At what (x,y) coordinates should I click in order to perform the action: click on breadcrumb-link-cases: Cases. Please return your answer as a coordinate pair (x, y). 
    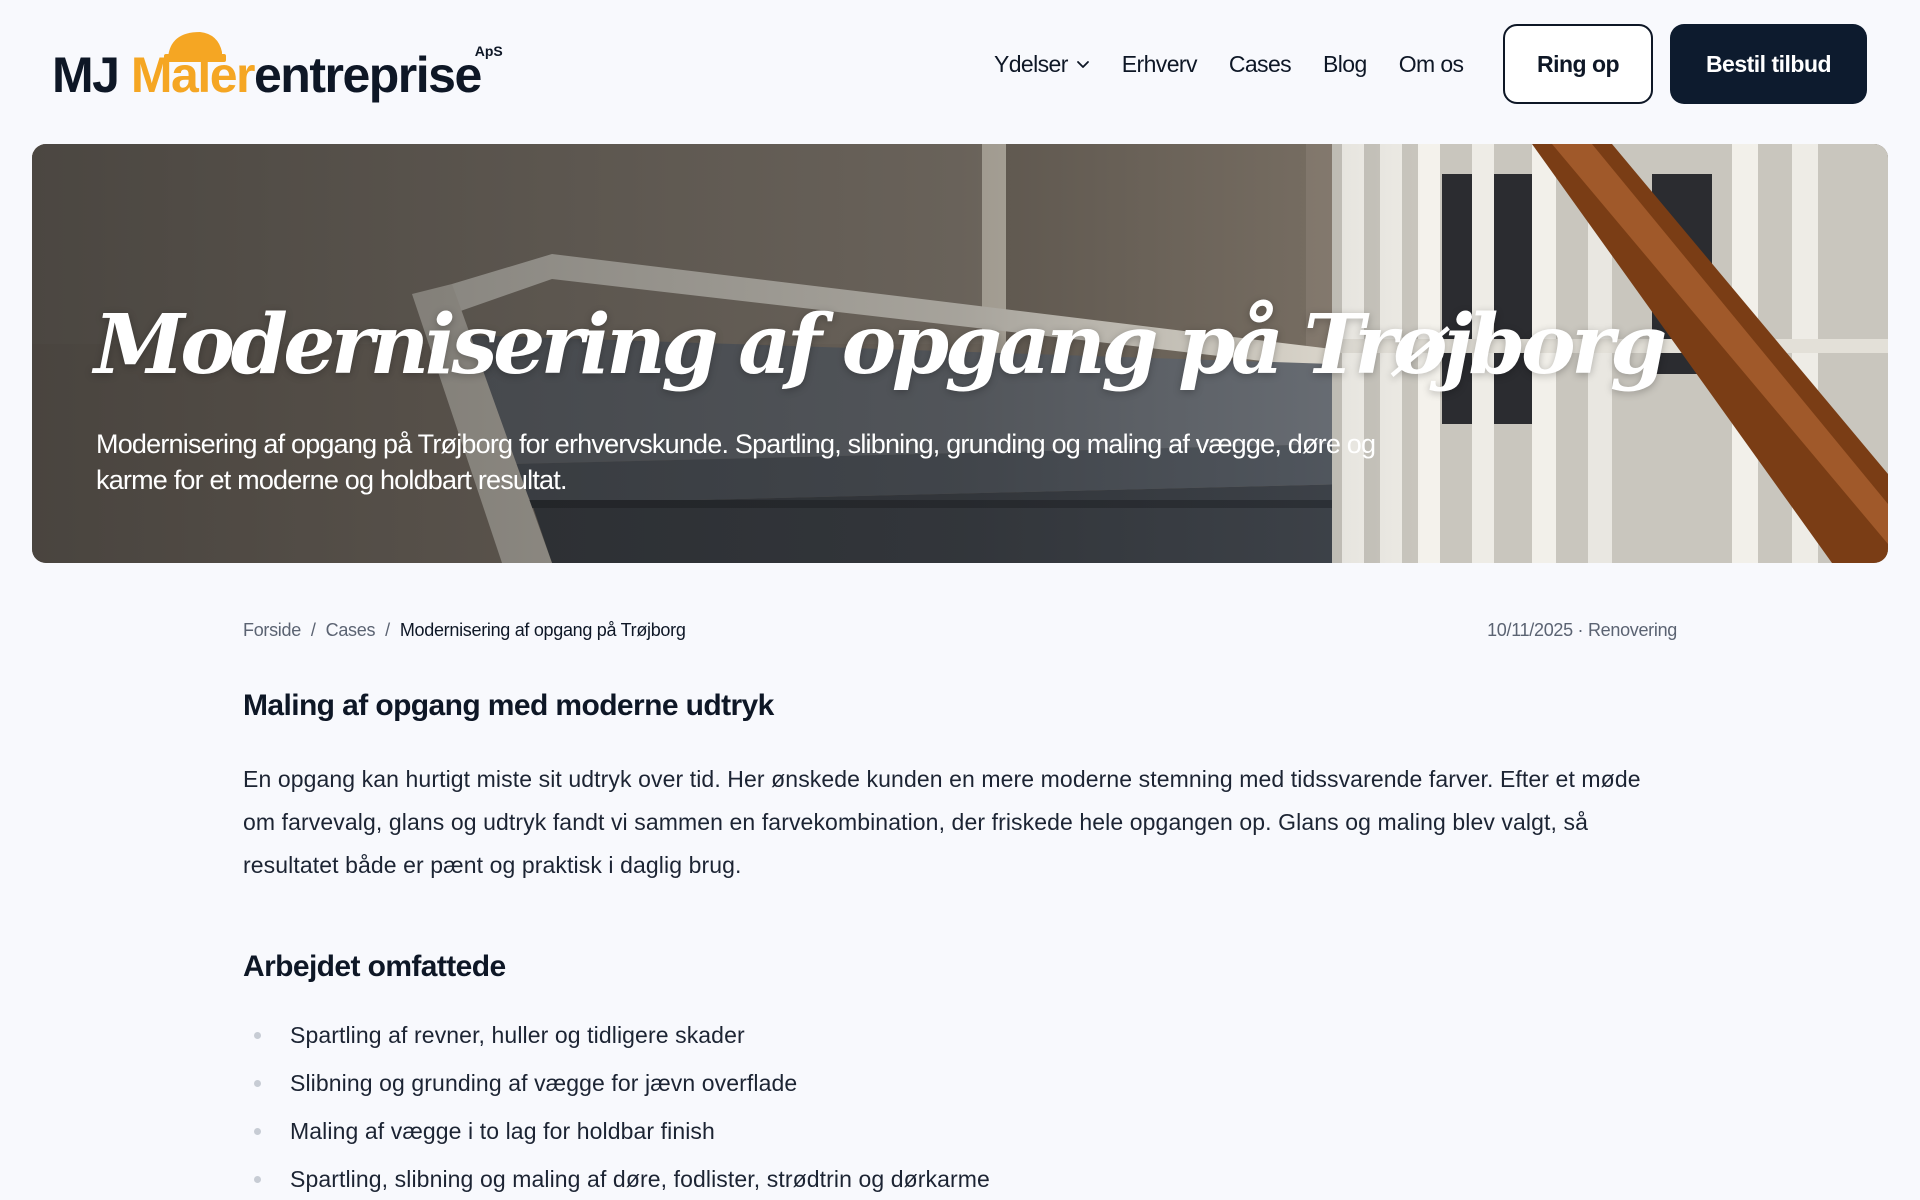
    Looking at the image, I should click on (351, 630).